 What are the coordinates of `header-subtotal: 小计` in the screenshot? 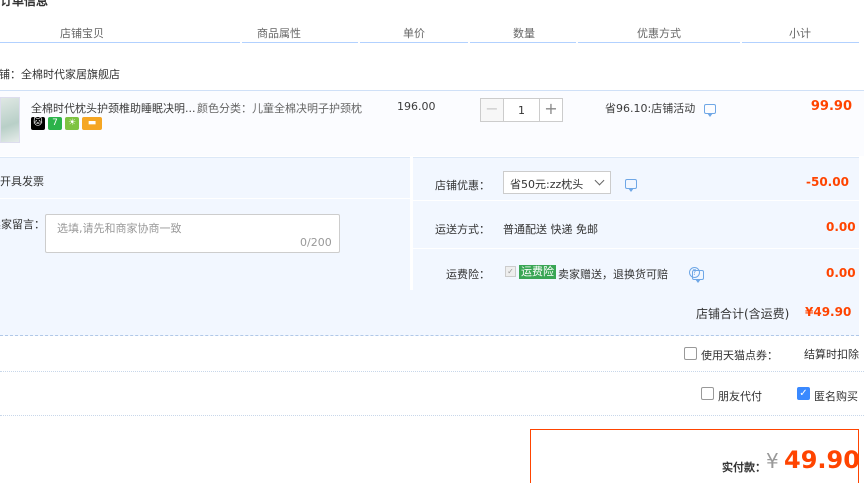 It's located at (800, 33).